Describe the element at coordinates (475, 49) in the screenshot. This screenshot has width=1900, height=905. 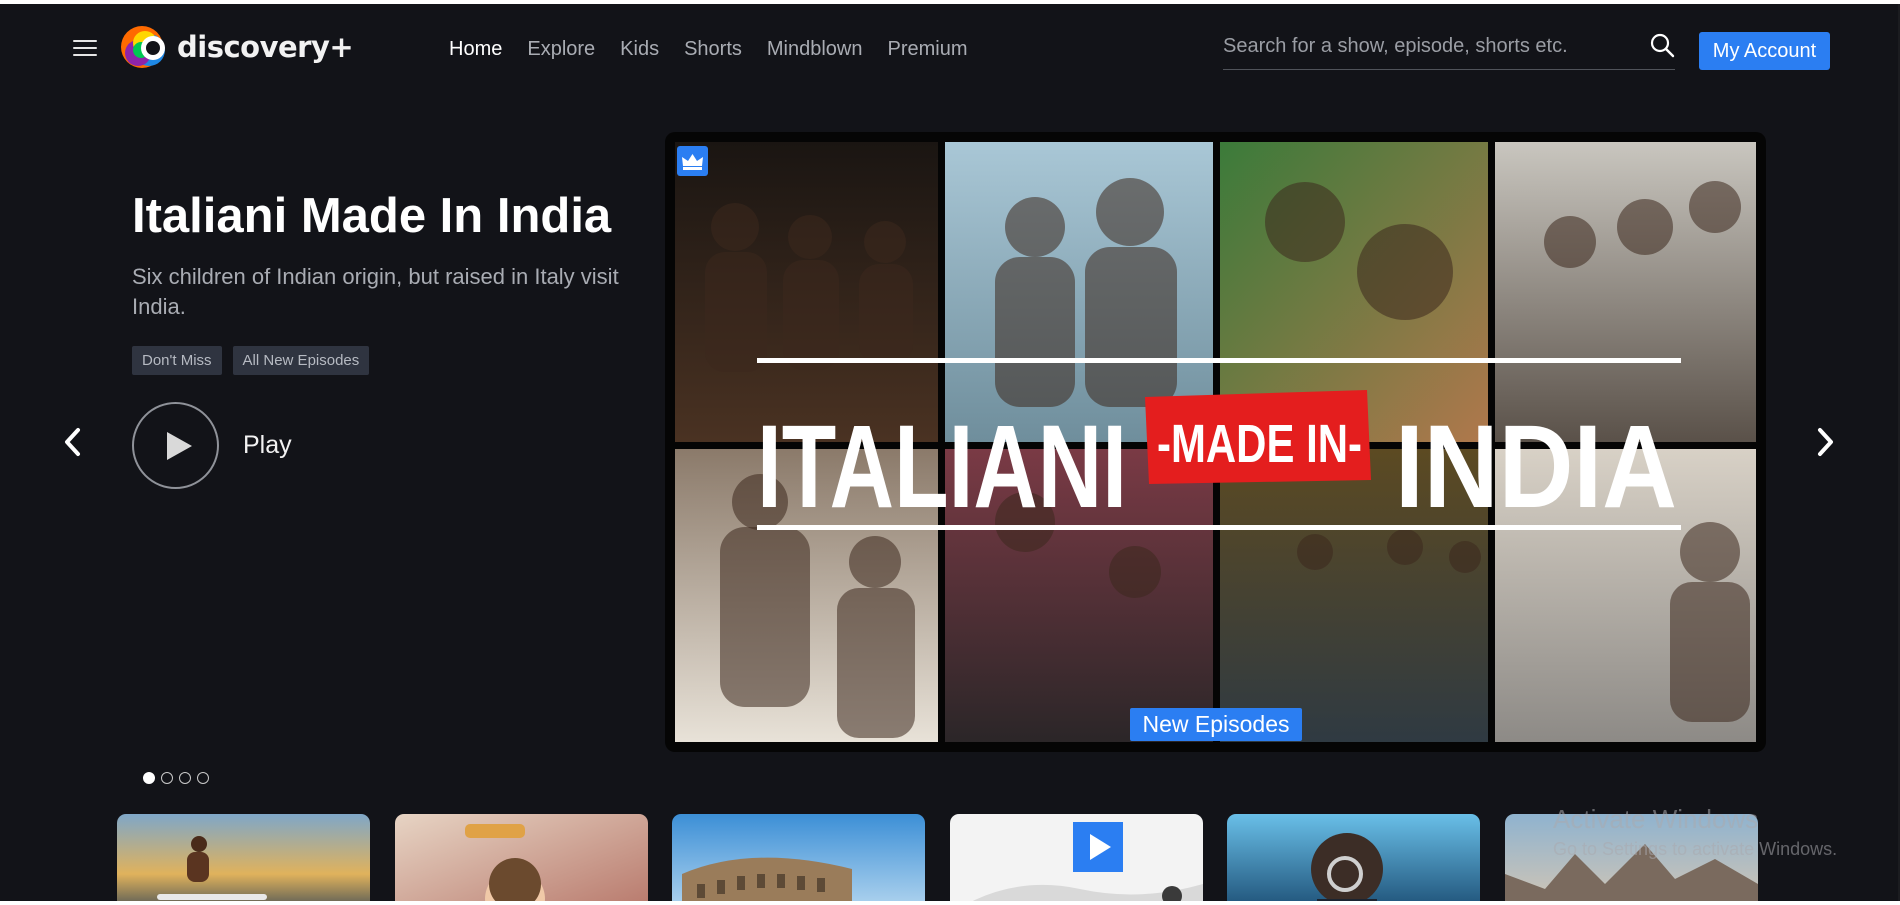
I see `nav-home: Home` at that location.